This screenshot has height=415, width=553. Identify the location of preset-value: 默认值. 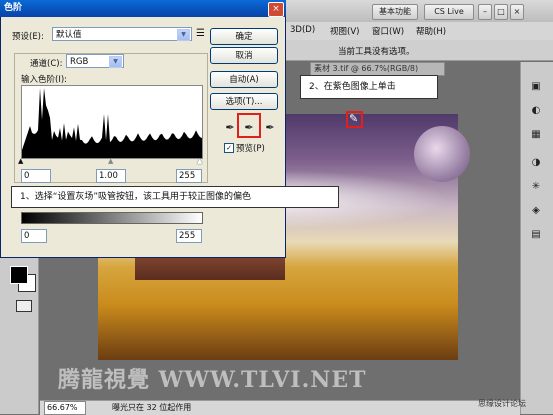
(69, 35).